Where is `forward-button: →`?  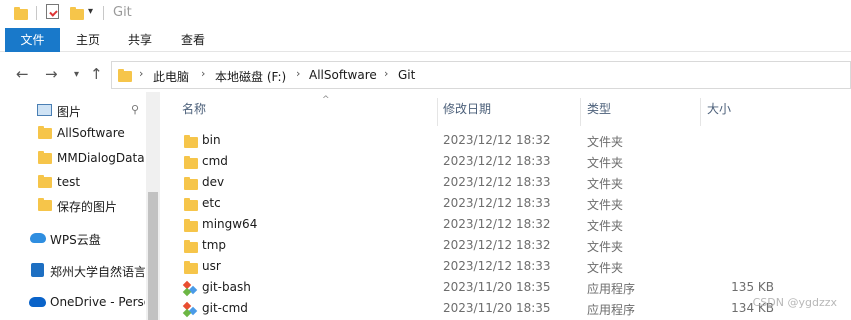
forward-button: → is located at coordinates (51, 74).